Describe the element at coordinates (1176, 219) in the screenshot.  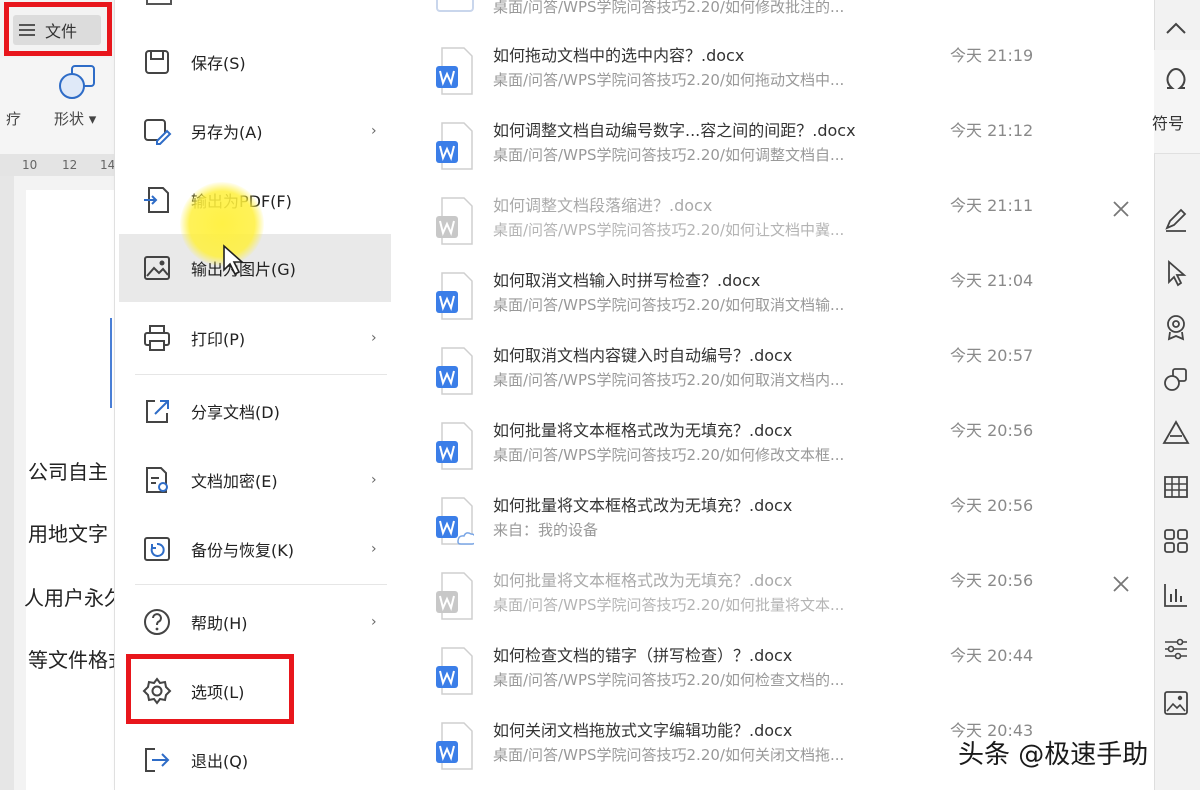
I see `pen-icon` at that location.